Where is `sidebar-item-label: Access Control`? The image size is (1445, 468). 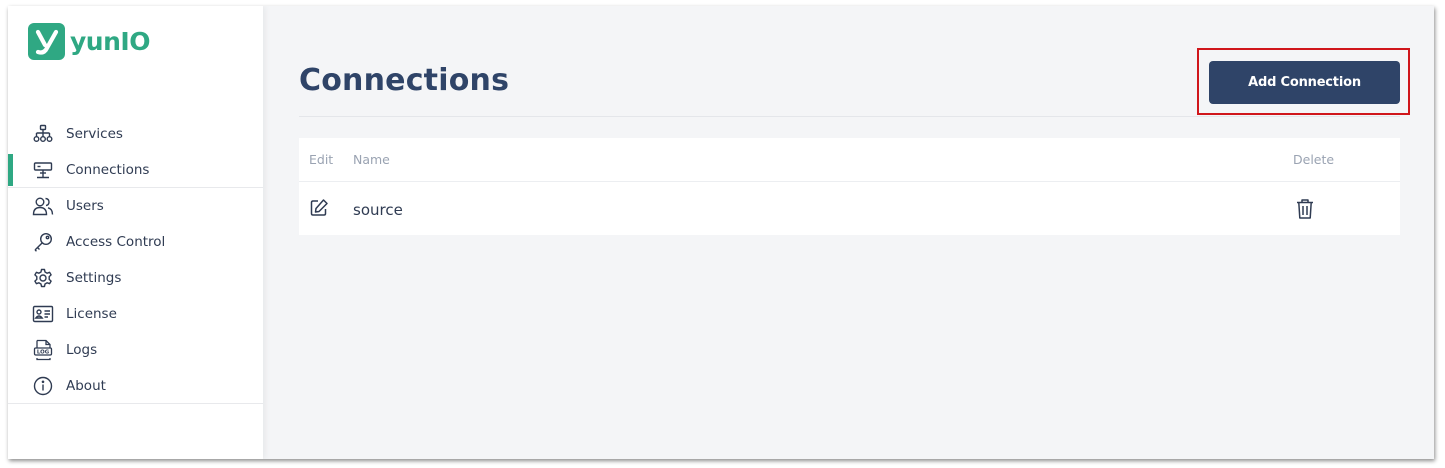
sidebar-item-label: Access Control is located at coordinates (116, 242).